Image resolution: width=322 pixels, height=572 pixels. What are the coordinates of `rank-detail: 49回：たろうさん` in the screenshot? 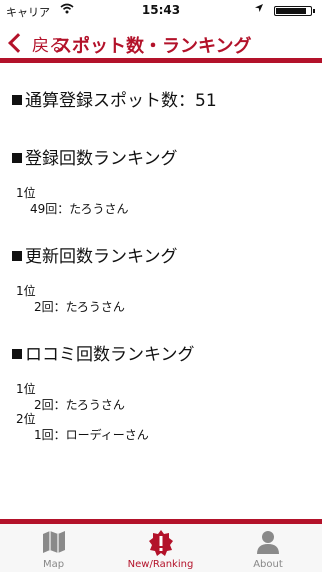 It's located at (79, 209).